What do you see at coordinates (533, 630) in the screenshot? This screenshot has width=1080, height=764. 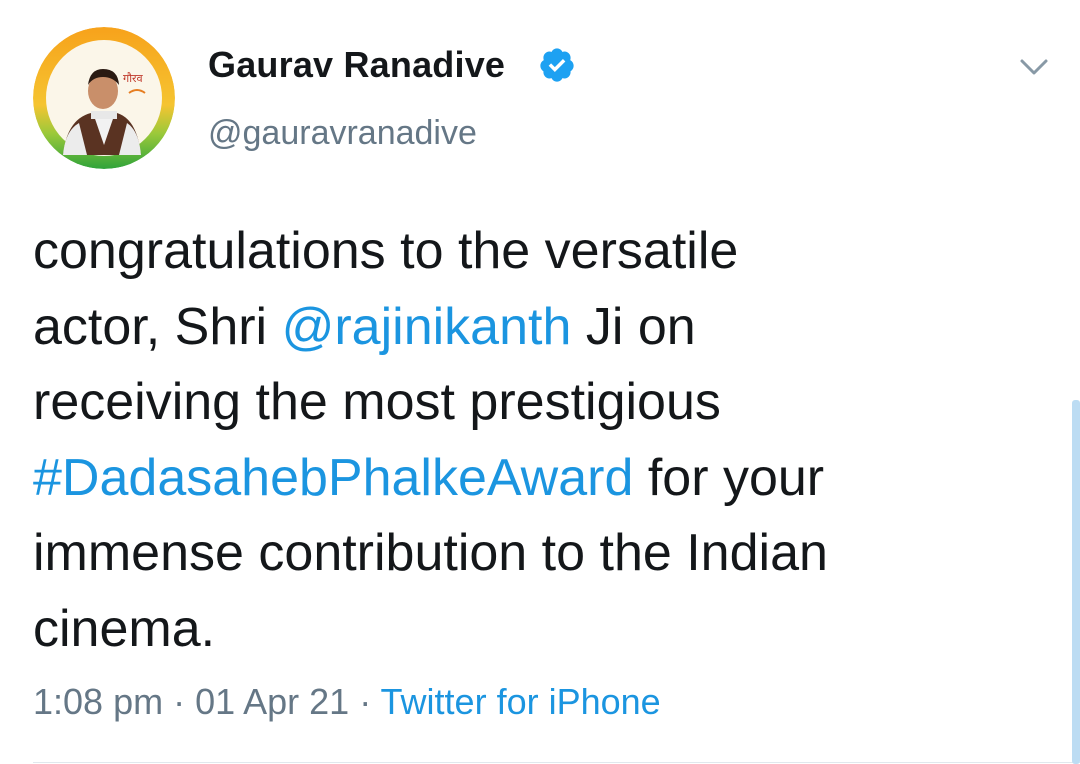 I see `tweet-line: cinema.` at bounding box center [533, 630].